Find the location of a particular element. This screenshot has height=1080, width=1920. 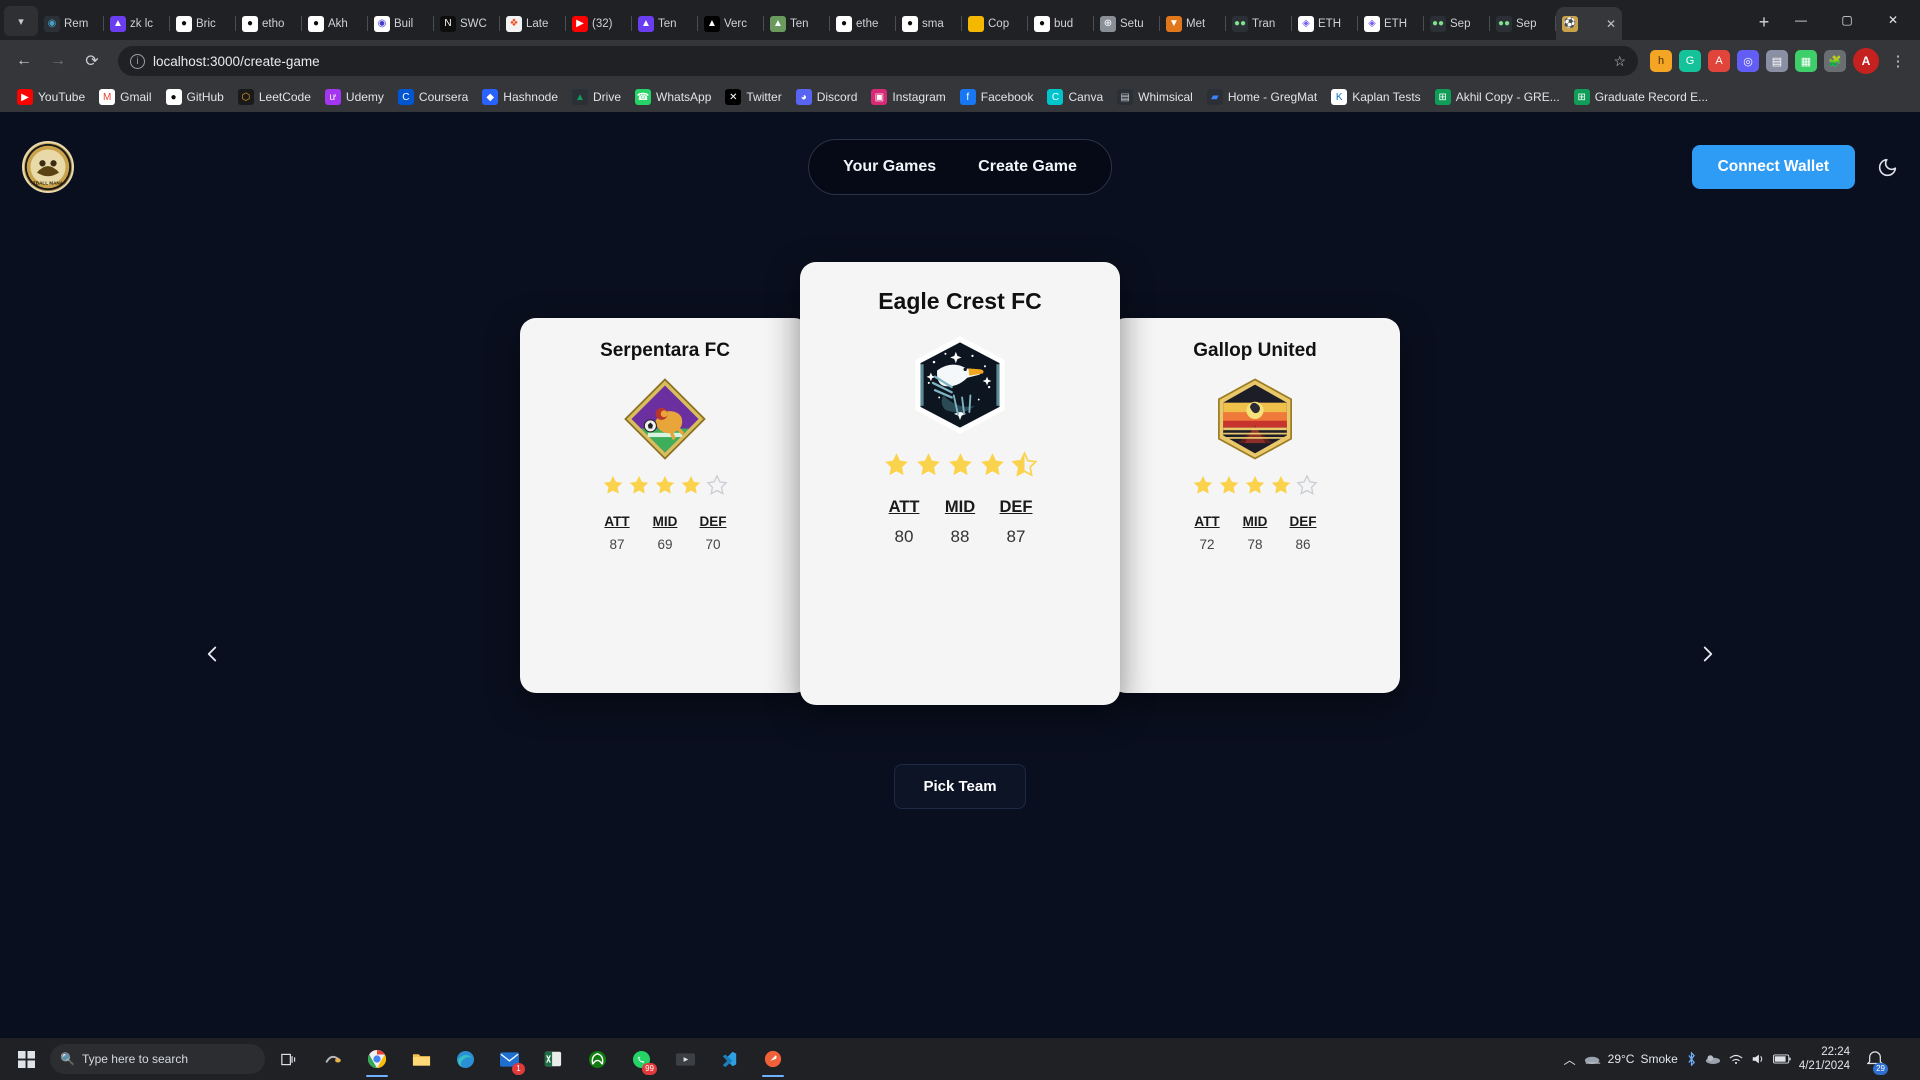

maximize-button: ▢ is located at coordinates (1847, 20).